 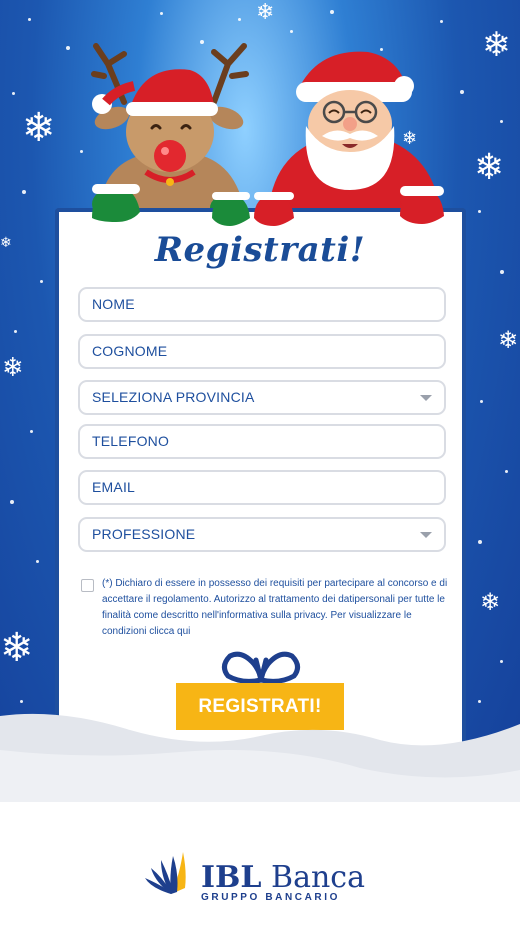 I want to click on brand-name: IBL Banca, so click(x=283, y=877).